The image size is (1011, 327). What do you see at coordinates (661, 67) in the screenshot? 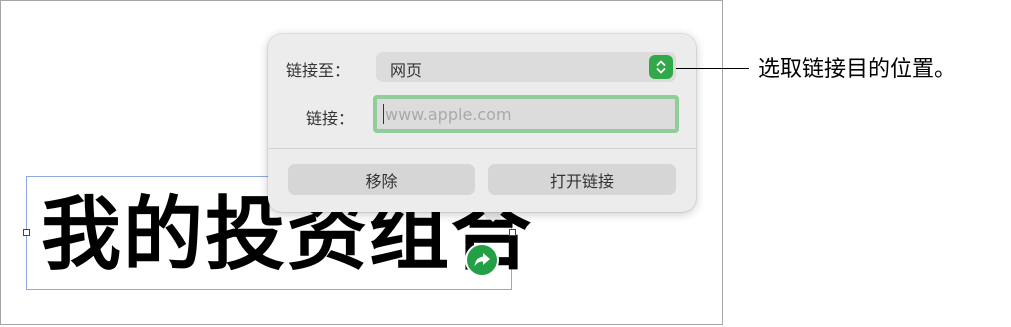
I see `up-down-chevron-icon` at bounding box center [661, 67].